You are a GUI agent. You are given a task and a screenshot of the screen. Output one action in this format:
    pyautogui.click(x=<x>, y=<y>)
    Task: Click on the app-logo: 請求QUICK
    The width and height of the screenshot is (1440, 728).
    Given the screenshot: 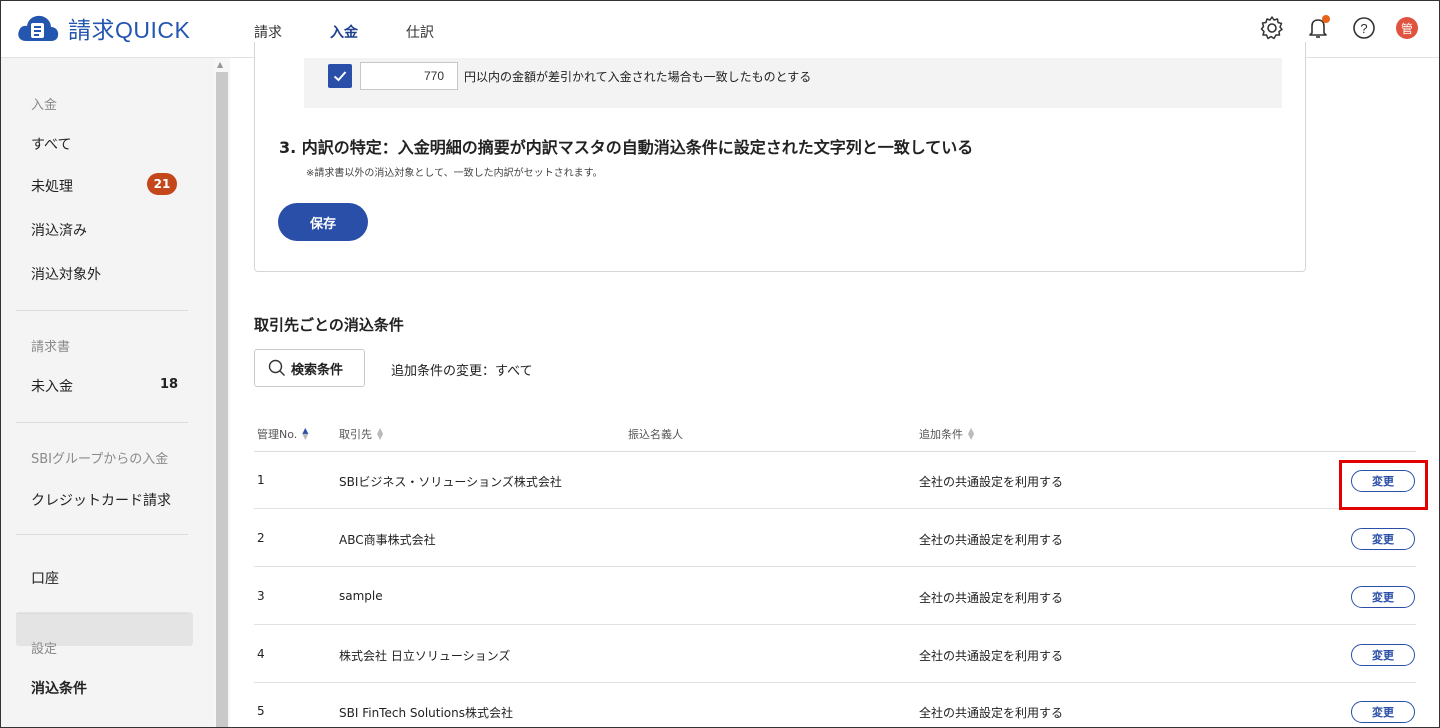 What is the action you would take?
    pyautogui.click(x=103, y=28)
    